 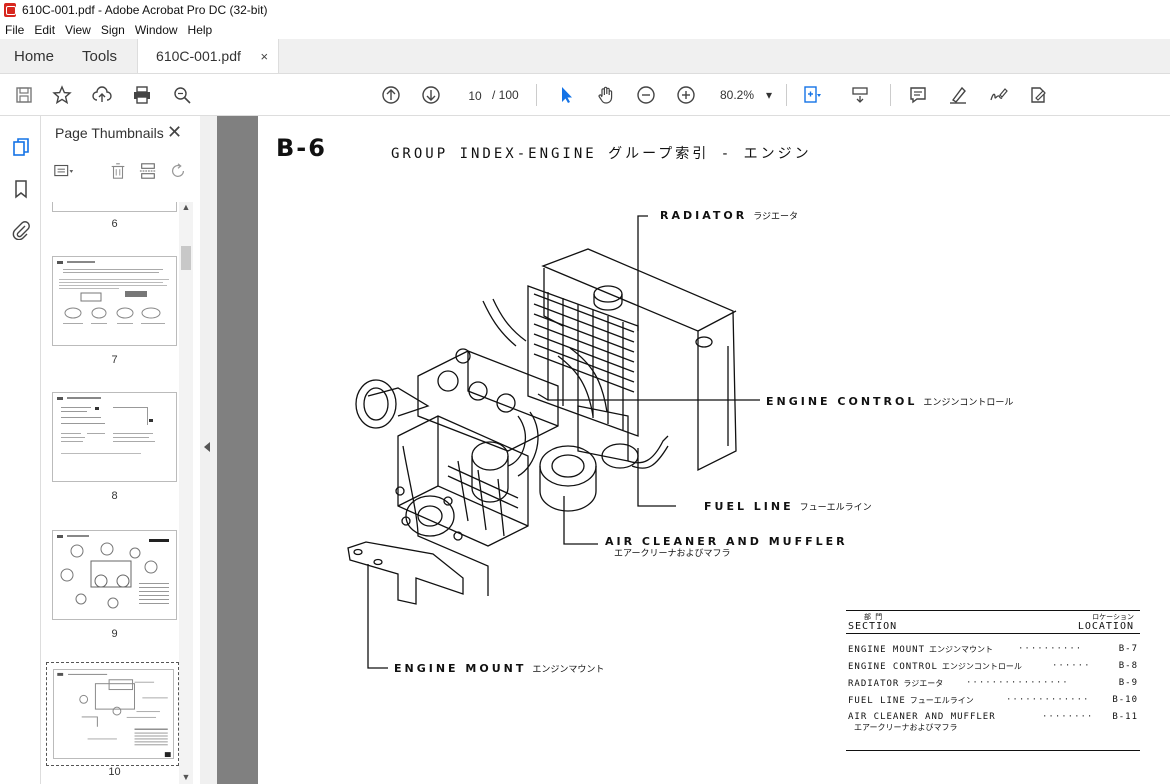 I want to click on sign-icon, so click(x=998, y=95).